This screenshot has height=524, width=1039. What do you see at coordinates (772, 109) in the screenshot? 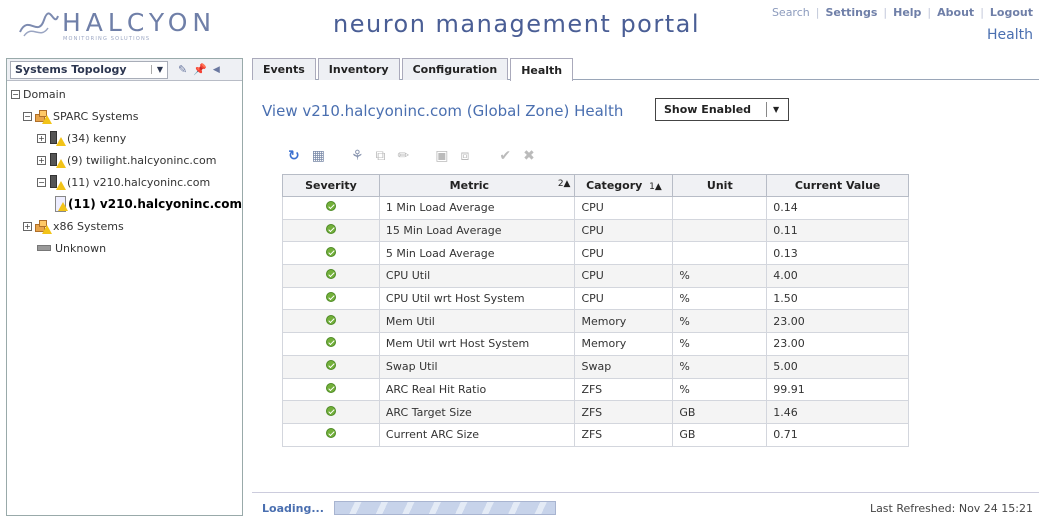
I see `chevron-down-icon: ▼` at bounding box center [772, 109].